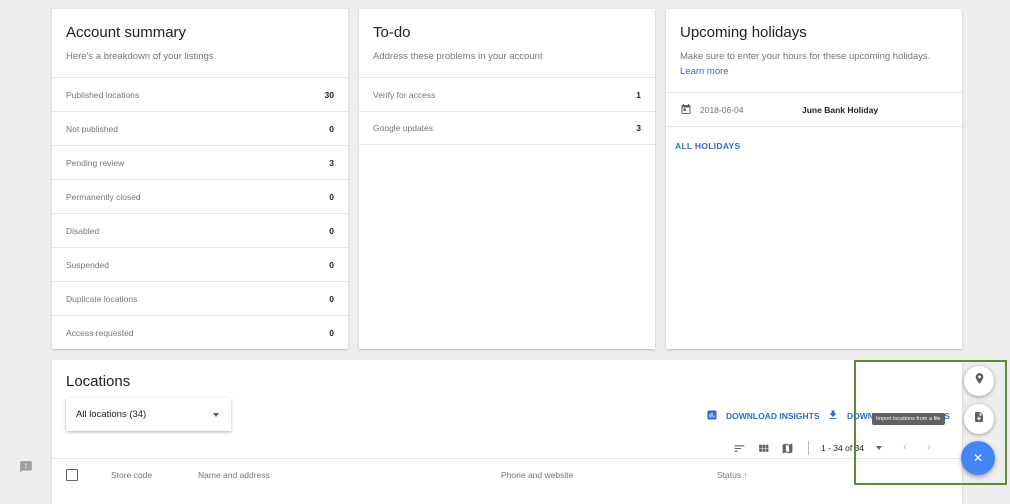 The height and width of the screenshot is (504, 1010). Describe the element at coordinates (840, 109) in the screenshot. I see `holiday-name: June Bank Holiday` at that location.